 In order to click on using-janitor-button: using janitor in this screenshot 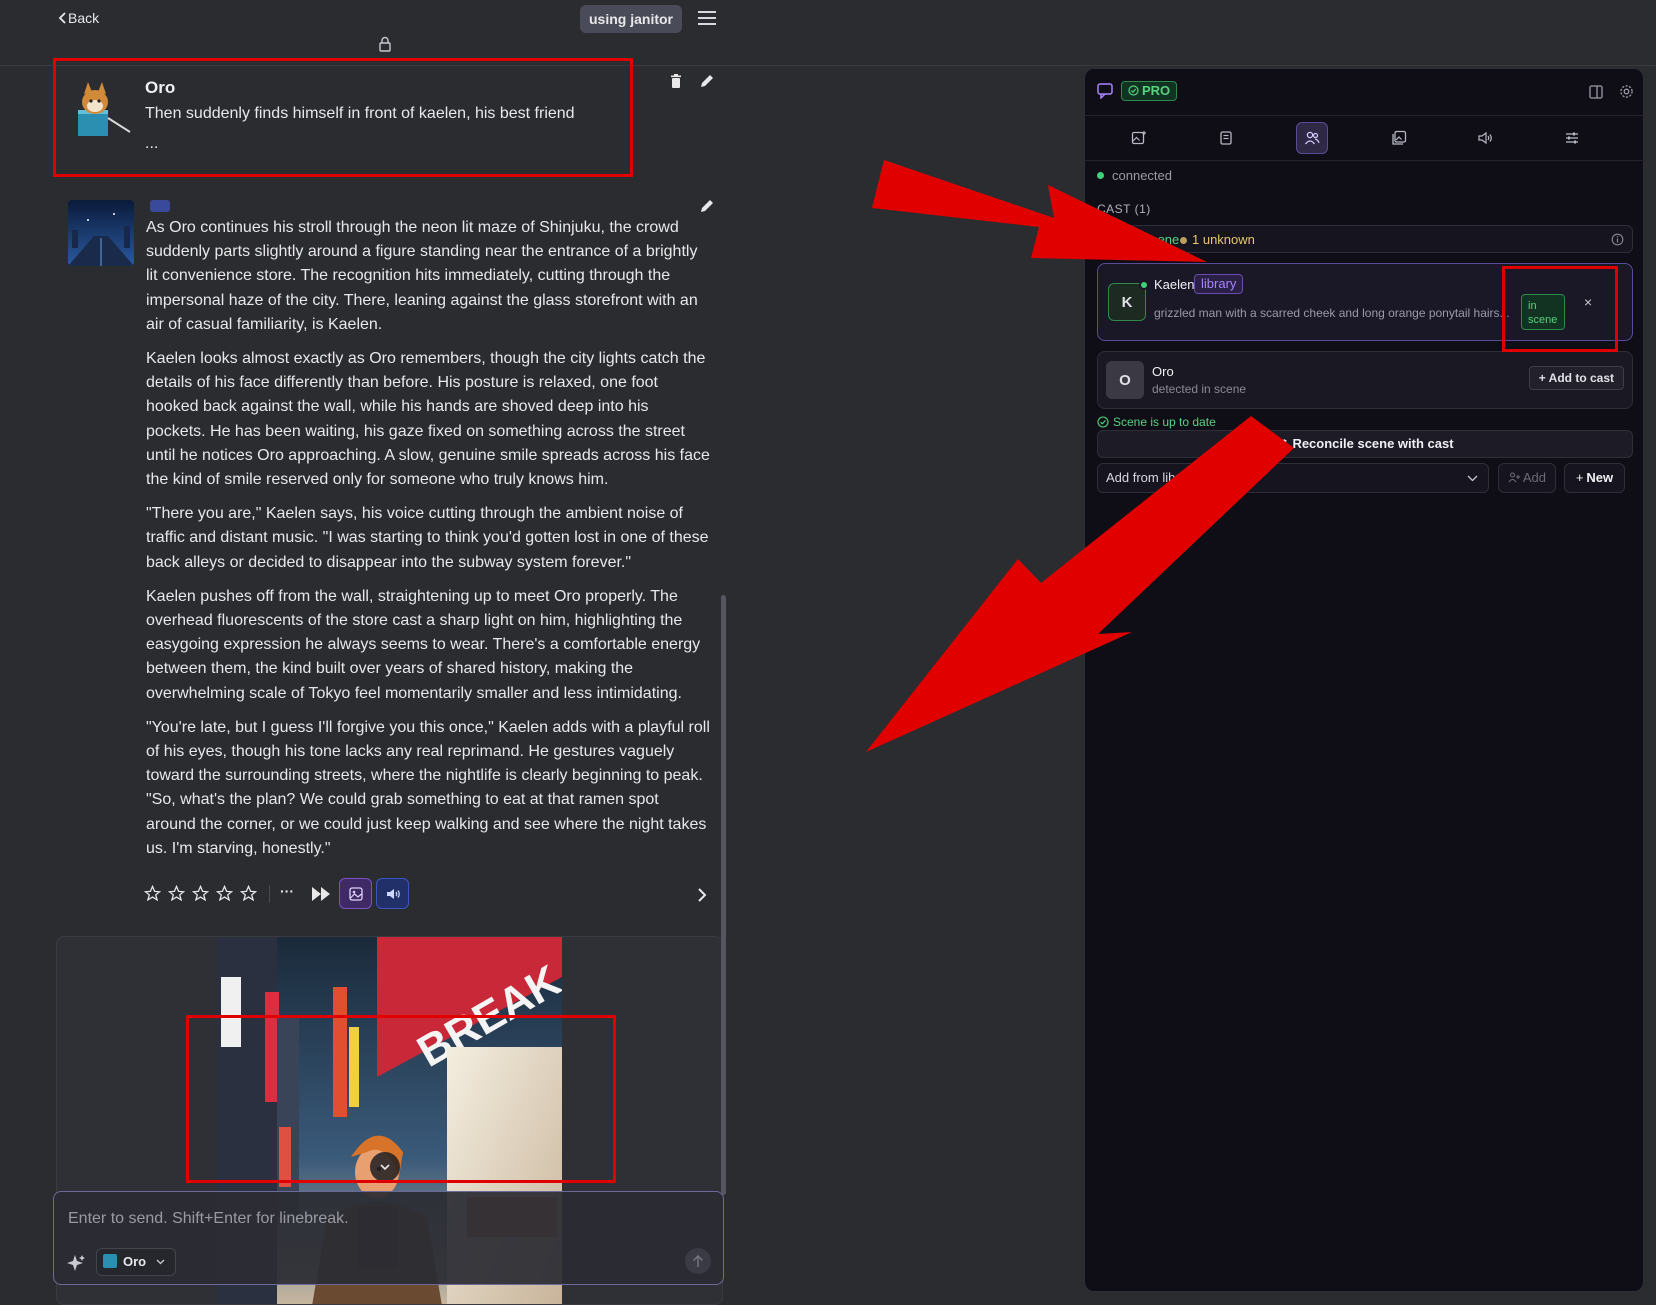, I will do `click(631, 19)`.